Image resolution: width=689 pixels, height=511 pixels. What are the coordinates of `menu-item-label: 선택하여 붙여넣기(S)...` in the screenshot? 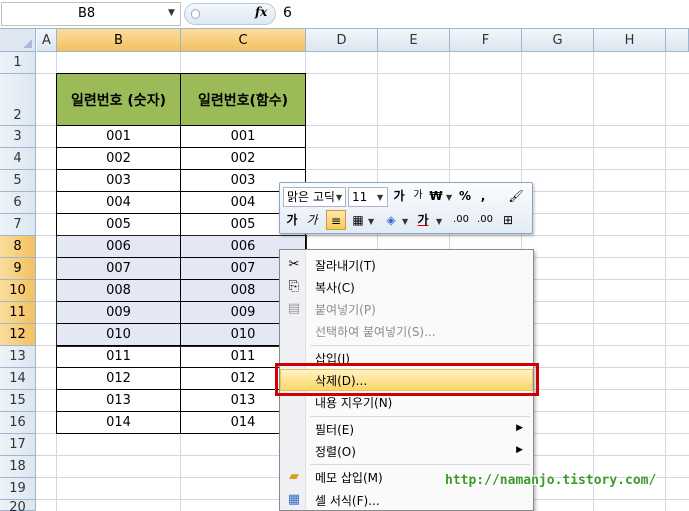 It's located at (375, 332).